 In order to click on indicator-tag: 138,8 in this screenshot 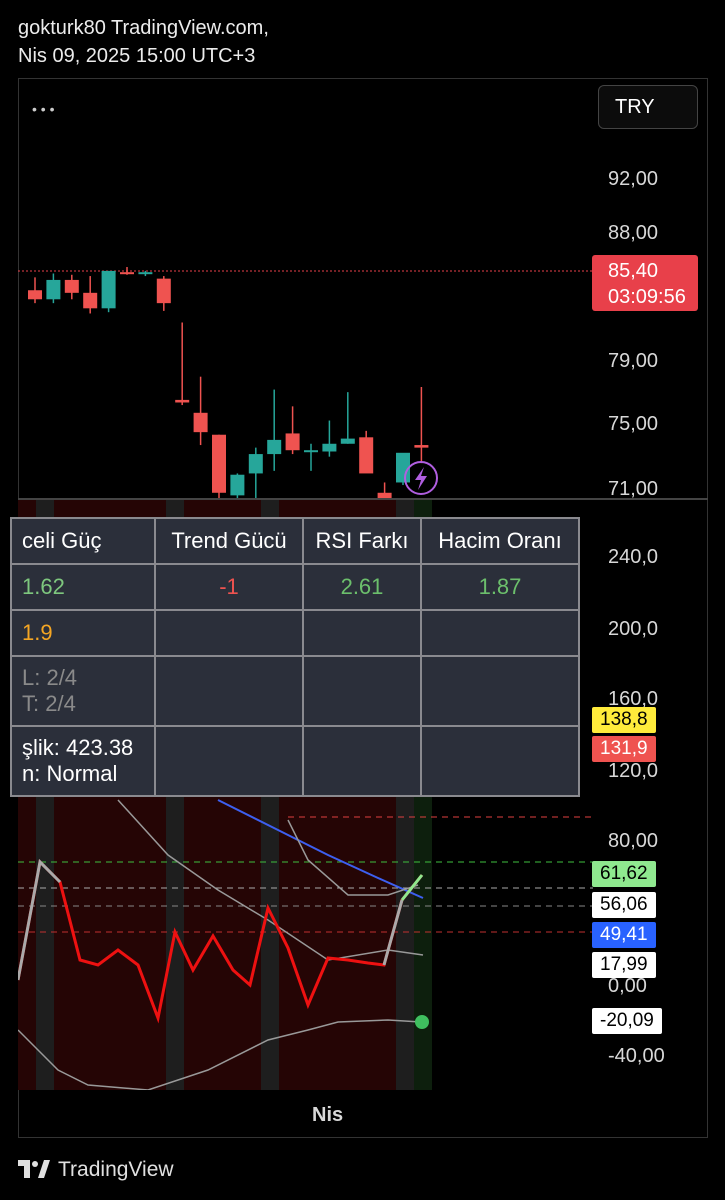, I will do `click(624, 720)`.